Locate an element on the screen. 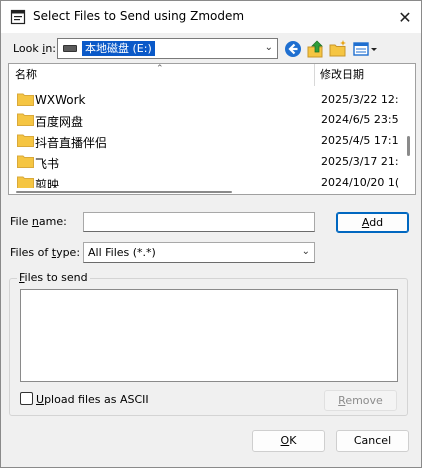 This screenshot has width=422, height=468. file-name-label: File name: is located at coordinates (38, 221).